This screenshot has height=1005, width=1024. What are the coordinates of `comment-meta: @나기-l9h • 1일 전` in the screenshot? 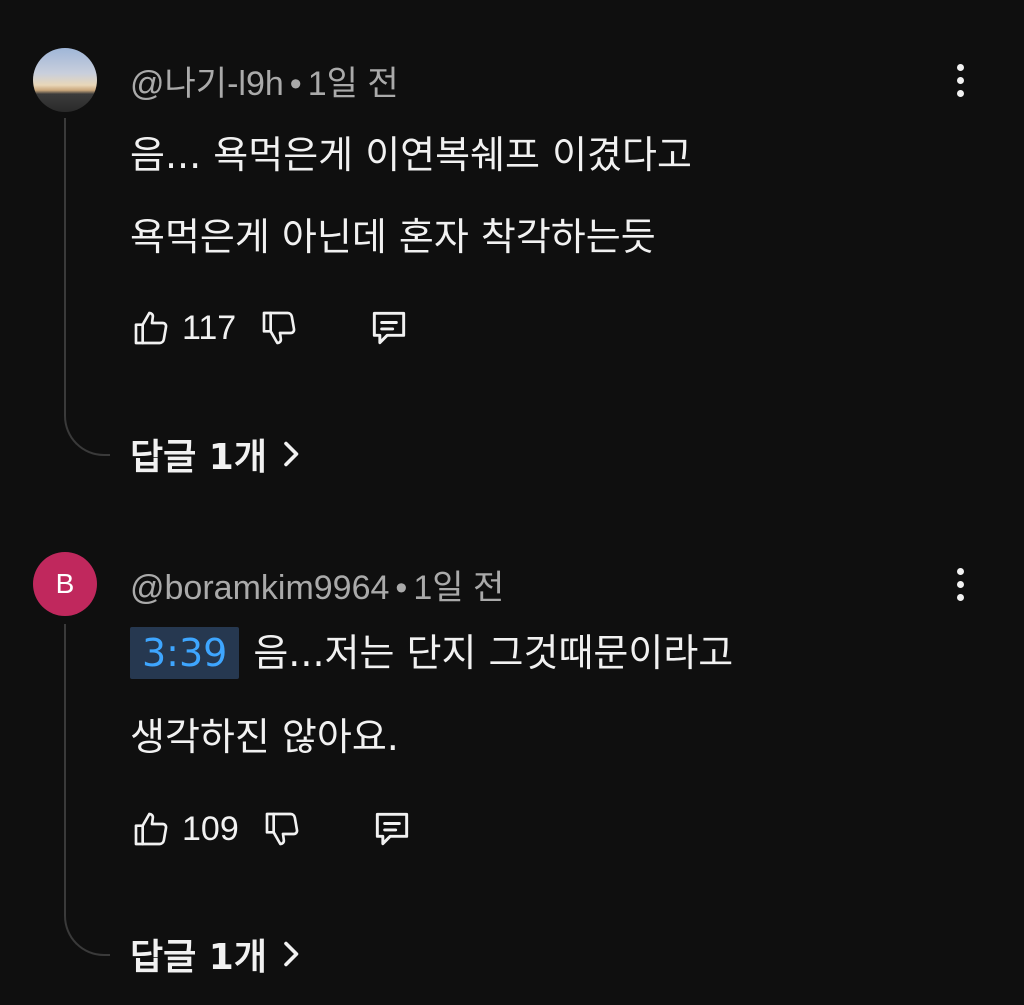 It's located at (264, 80).